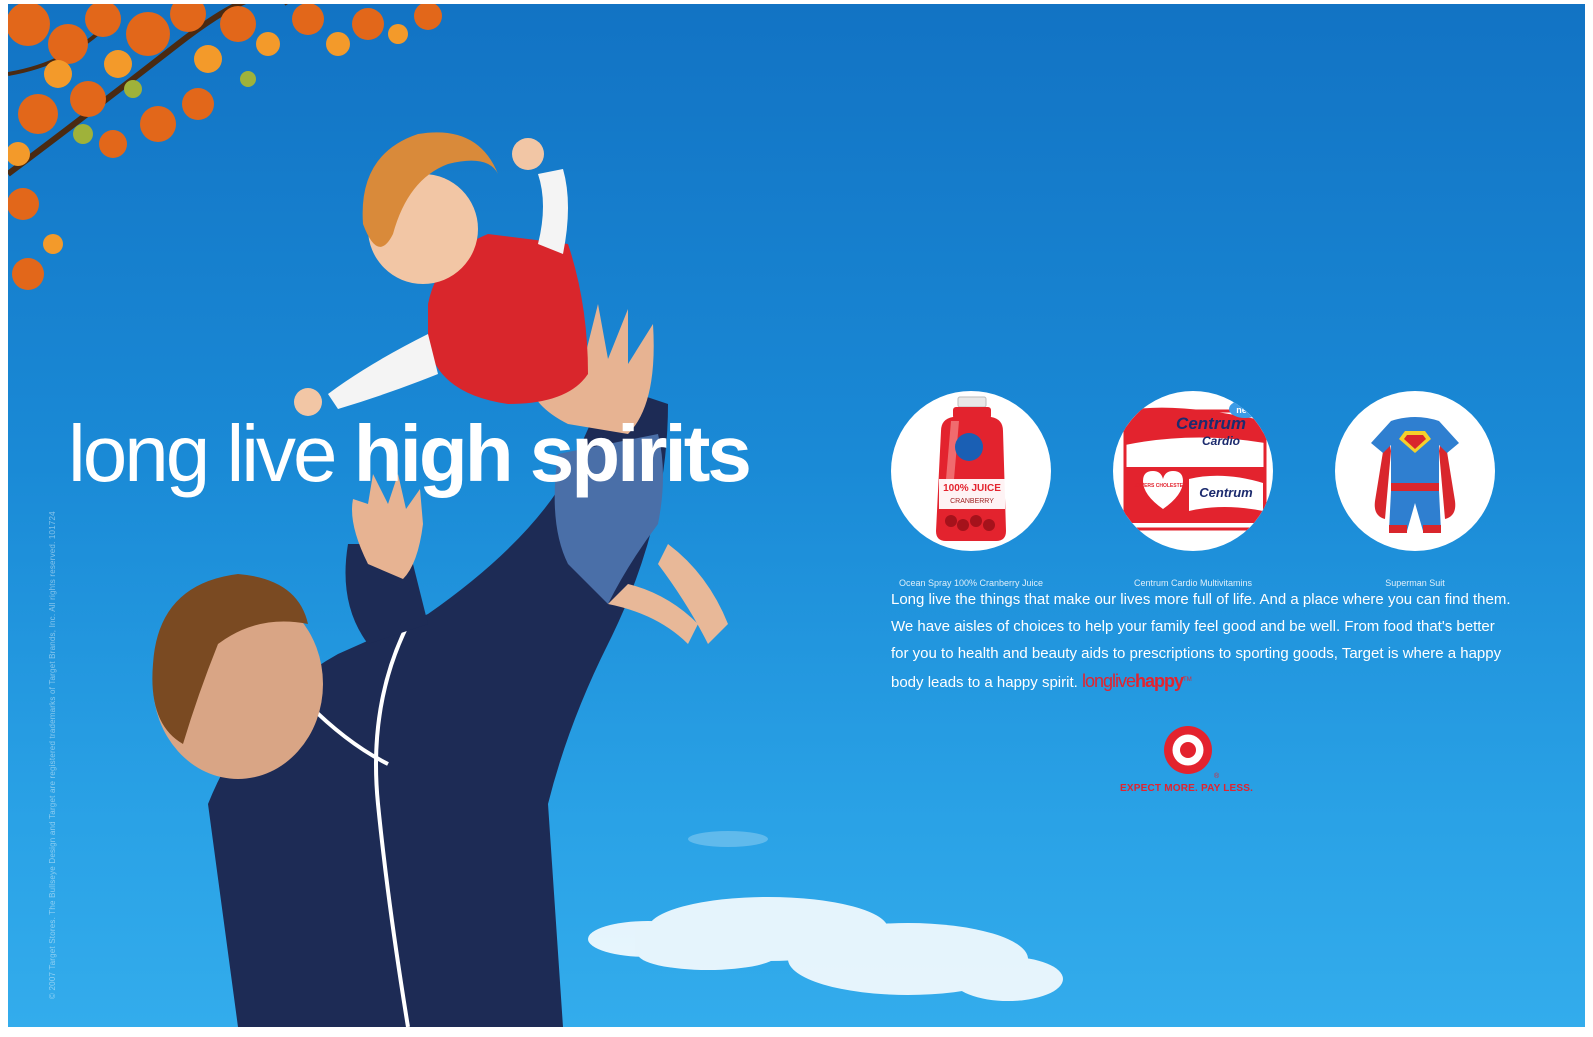 The image size is (1593, 1037). What do you see at coordinates (1226, 492) in the screenshot?
I see `centrum-brand-2: Centrum` at bounding box center [1226, 492].